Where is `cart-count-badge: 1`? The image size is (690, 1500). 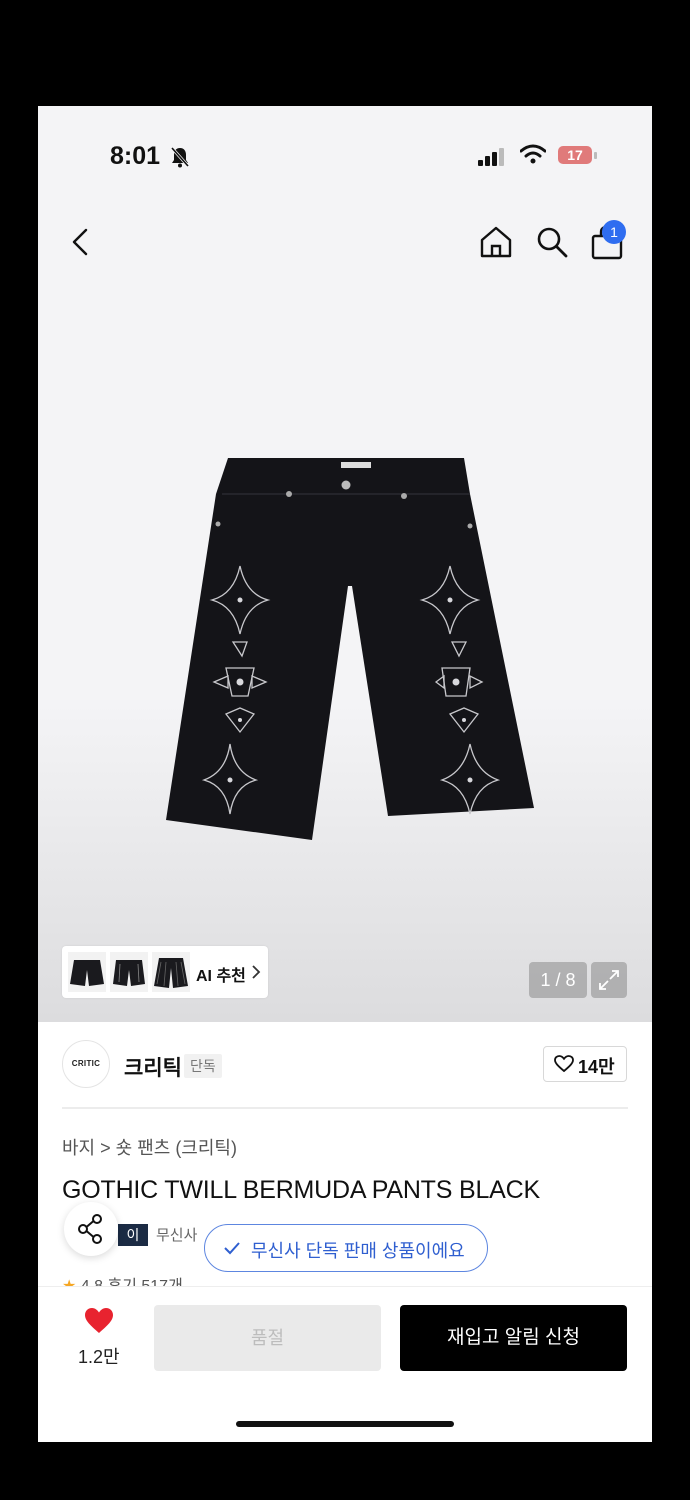
cart-count-badge: 1 is located at coordinates (614, 232).